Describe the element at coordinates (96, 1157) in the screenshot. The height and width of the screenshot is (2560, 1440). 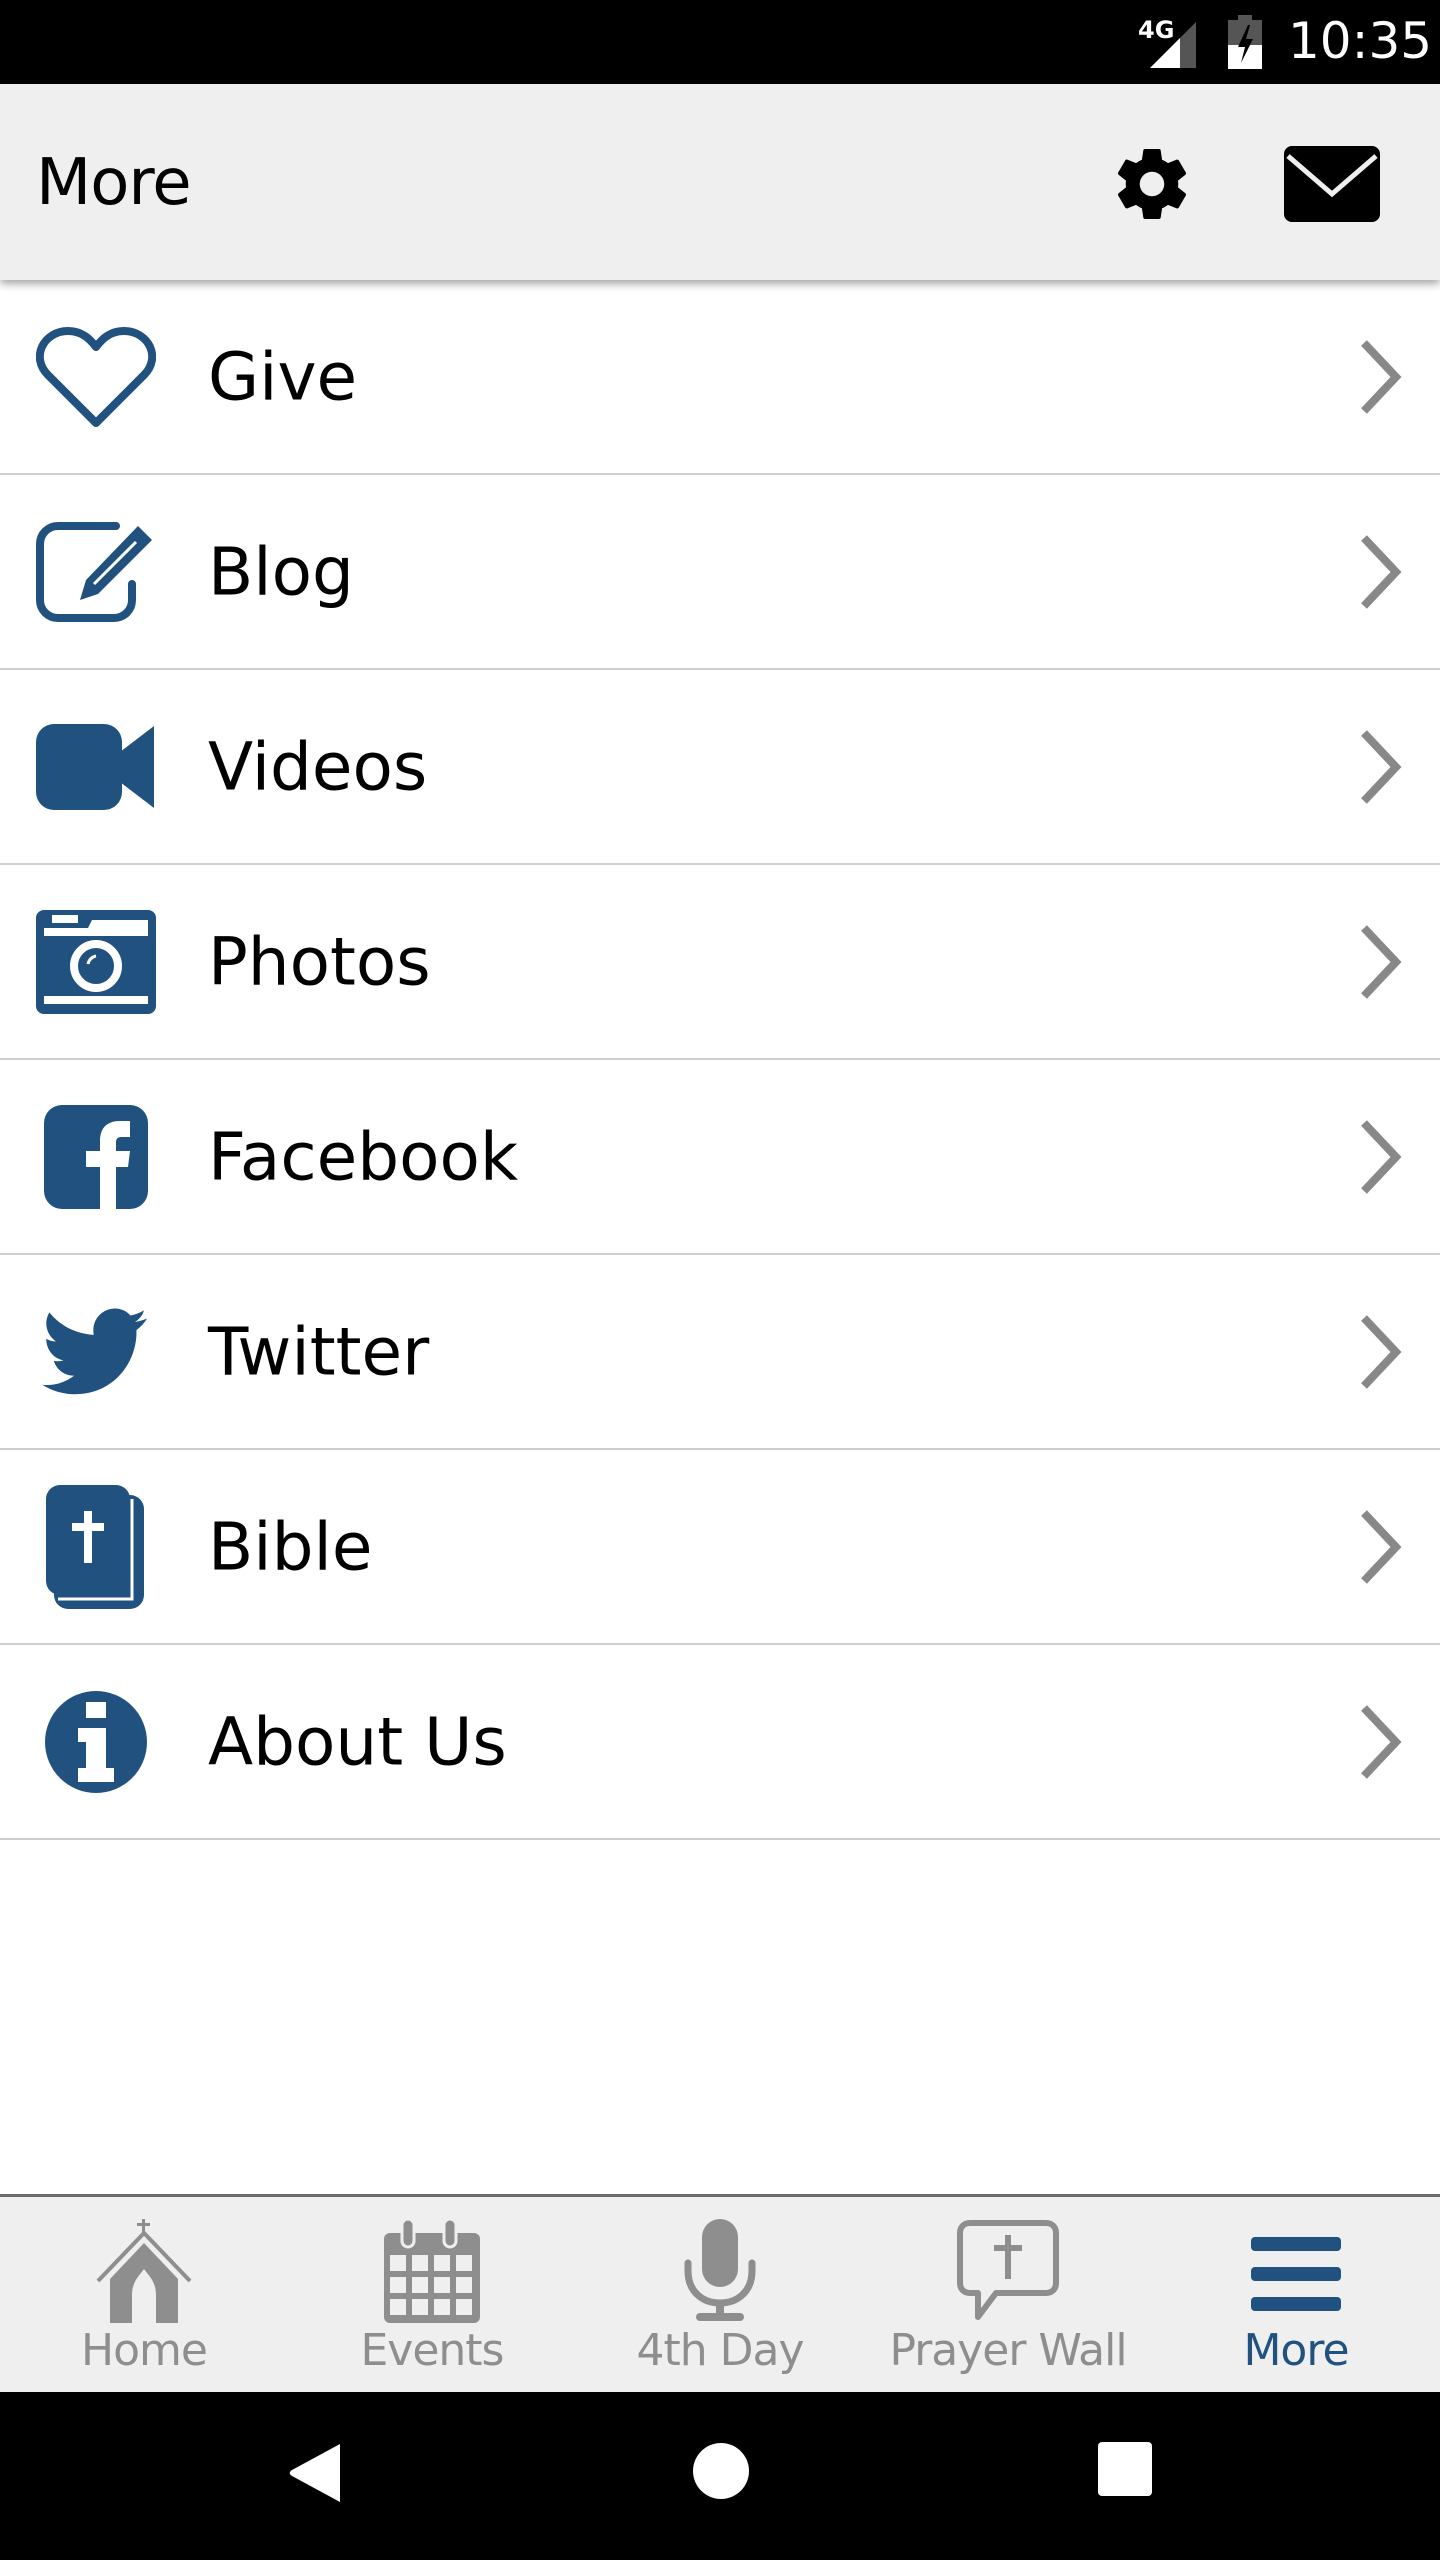
I see `facebook-icon` at that location.